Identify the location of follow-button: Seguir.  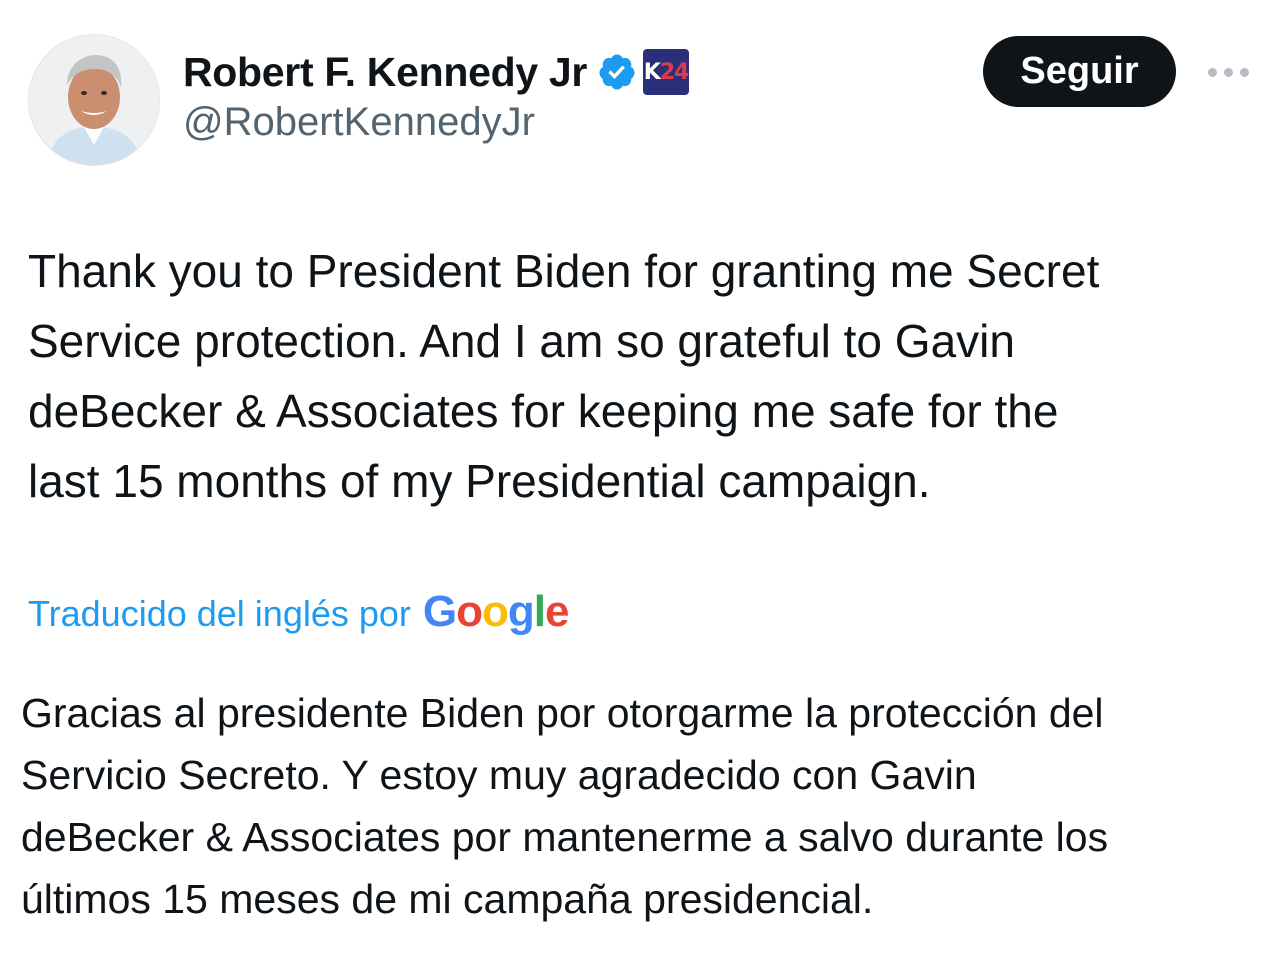
(1079, 71).